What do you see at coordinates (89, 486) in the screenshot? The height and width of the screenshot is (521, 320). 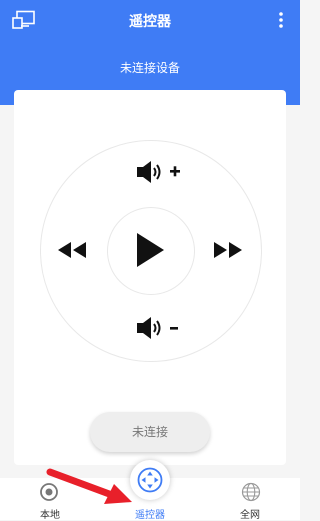 I see `pointer-arrow-annotation` at bounding box center [89, 486].